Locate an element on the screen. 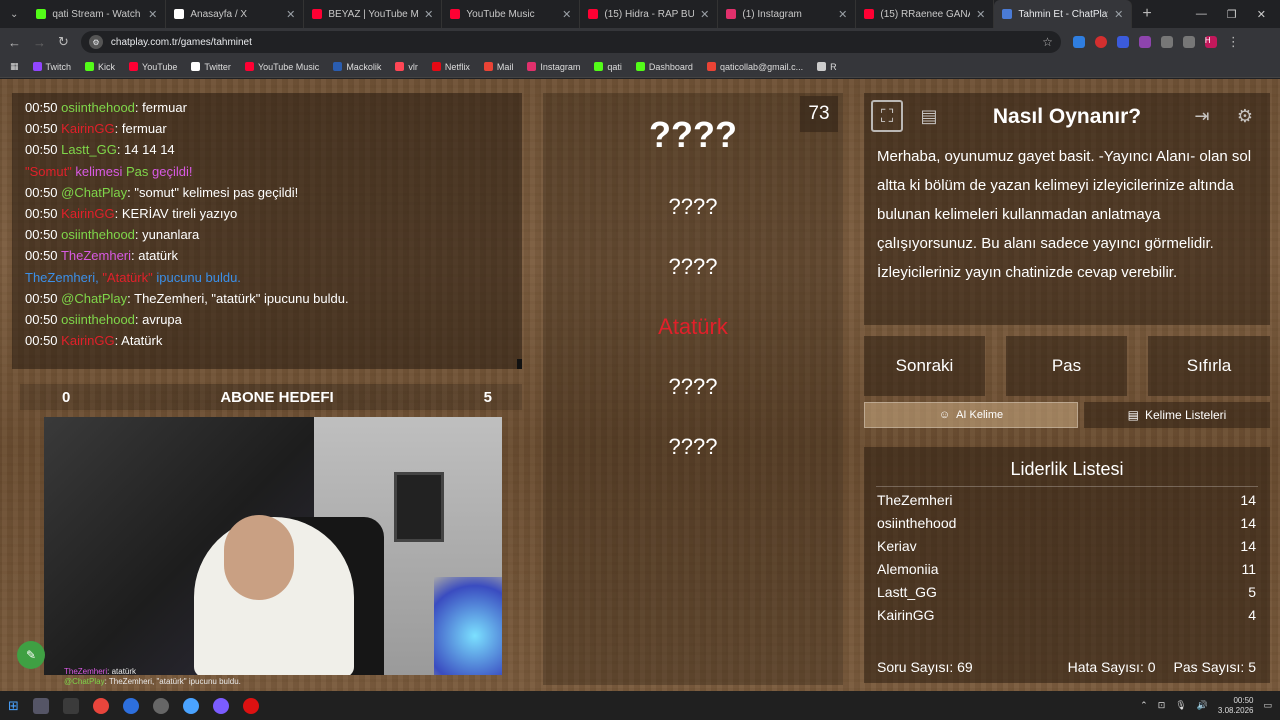 The height and width of the screenshot is (720, 1280). player-score: 4 is located at coordinates (1252, 615).